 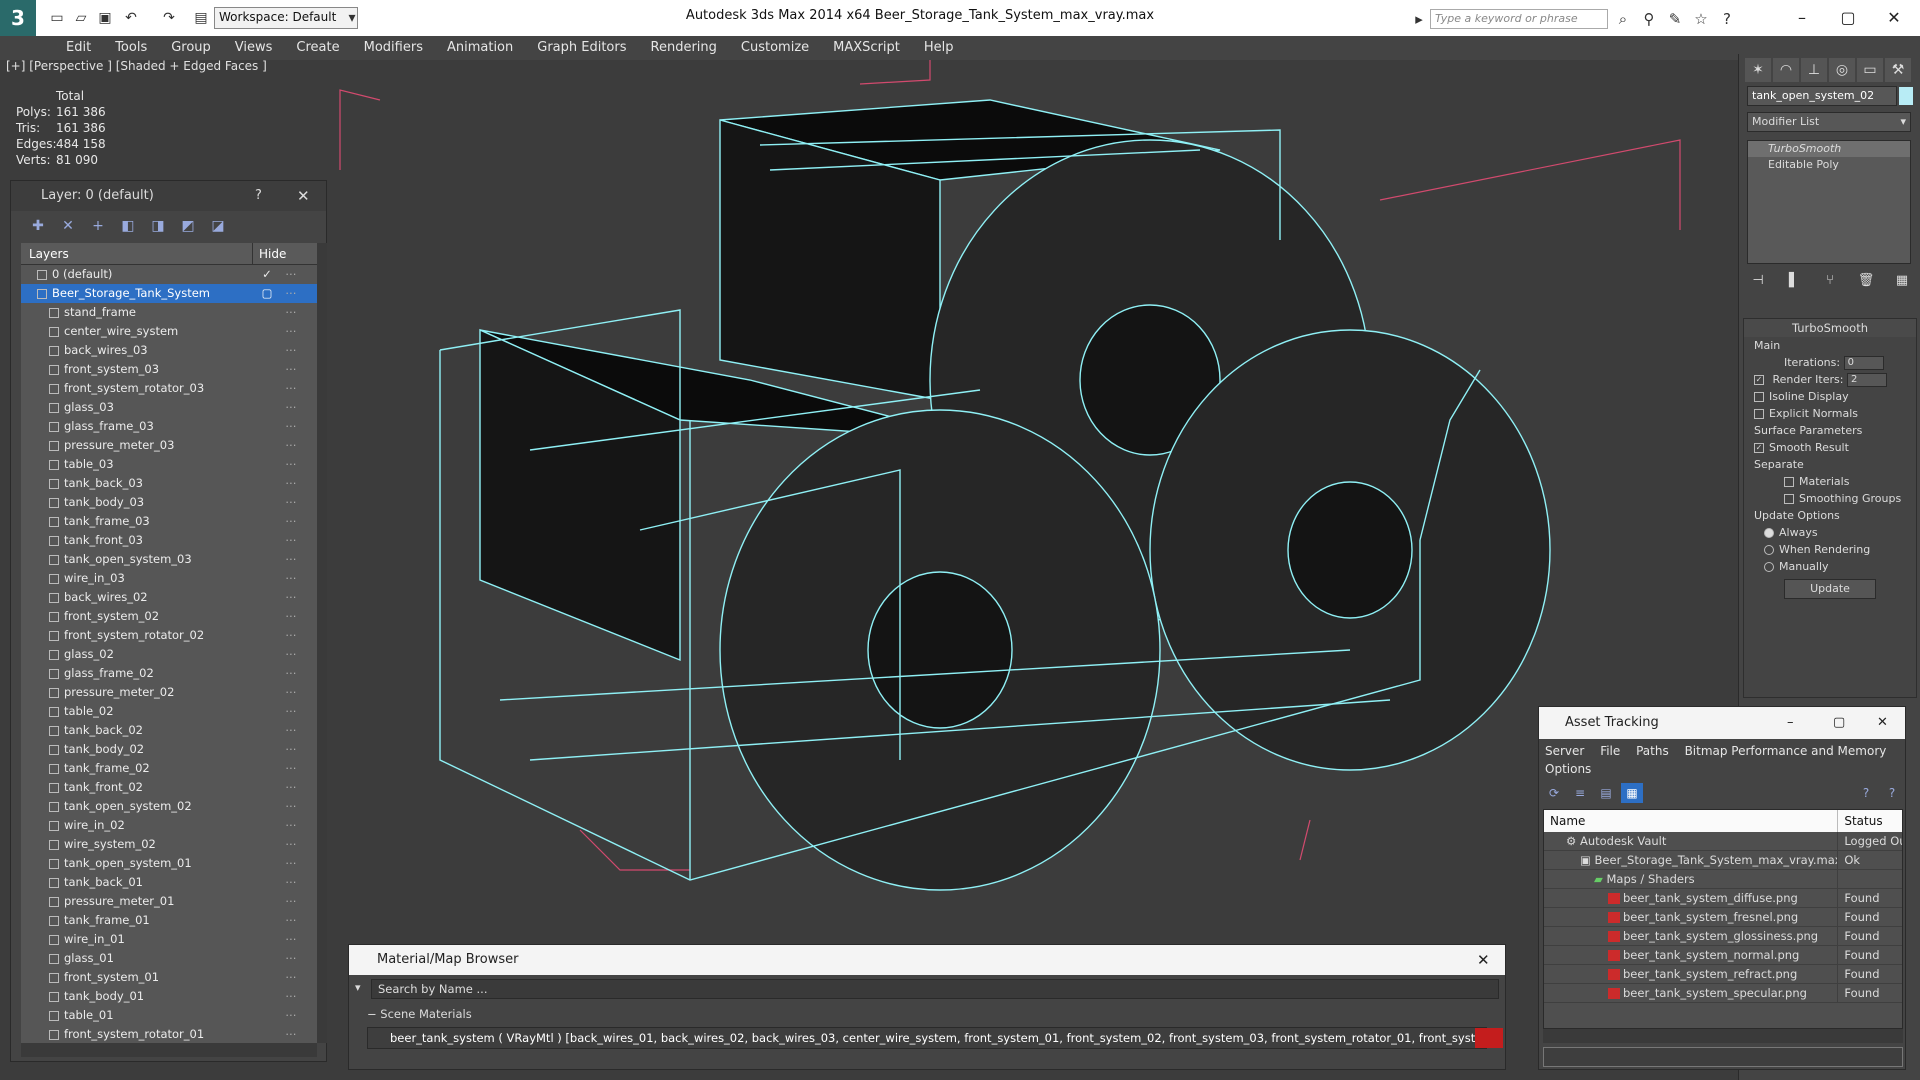 I want to click on menu-file: File, so click(x=1610, y=751).